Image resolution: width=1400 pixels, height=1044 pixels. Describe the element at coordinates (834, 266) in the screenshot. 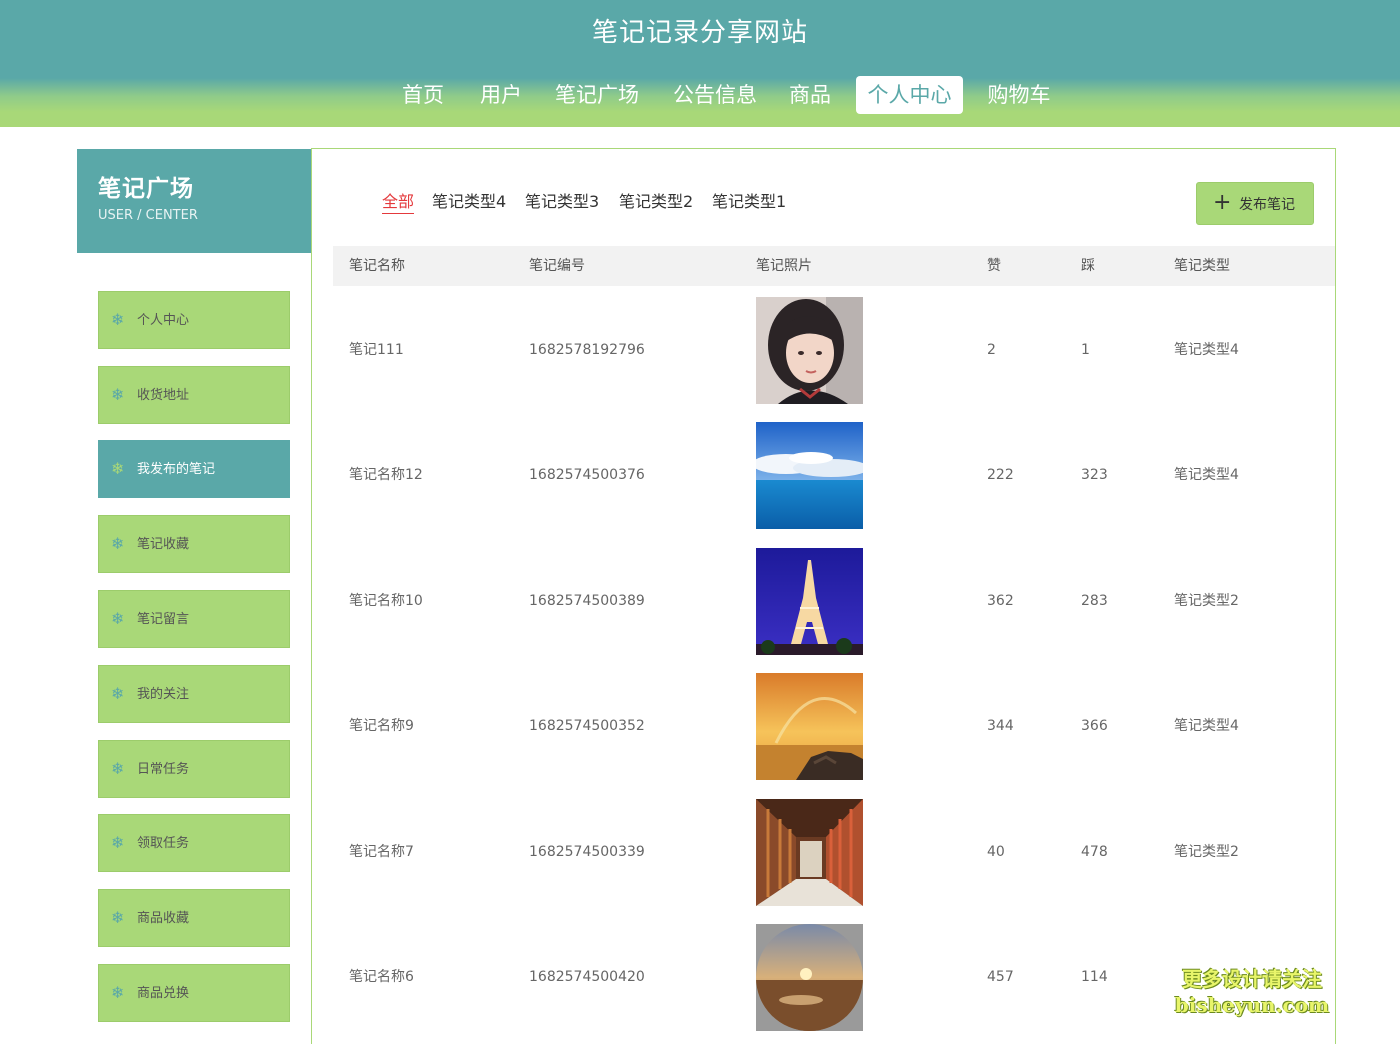

I see `table-header: 笔记名称 笔记编号 笔记照片 赞 踩 笔记类型` at that location.